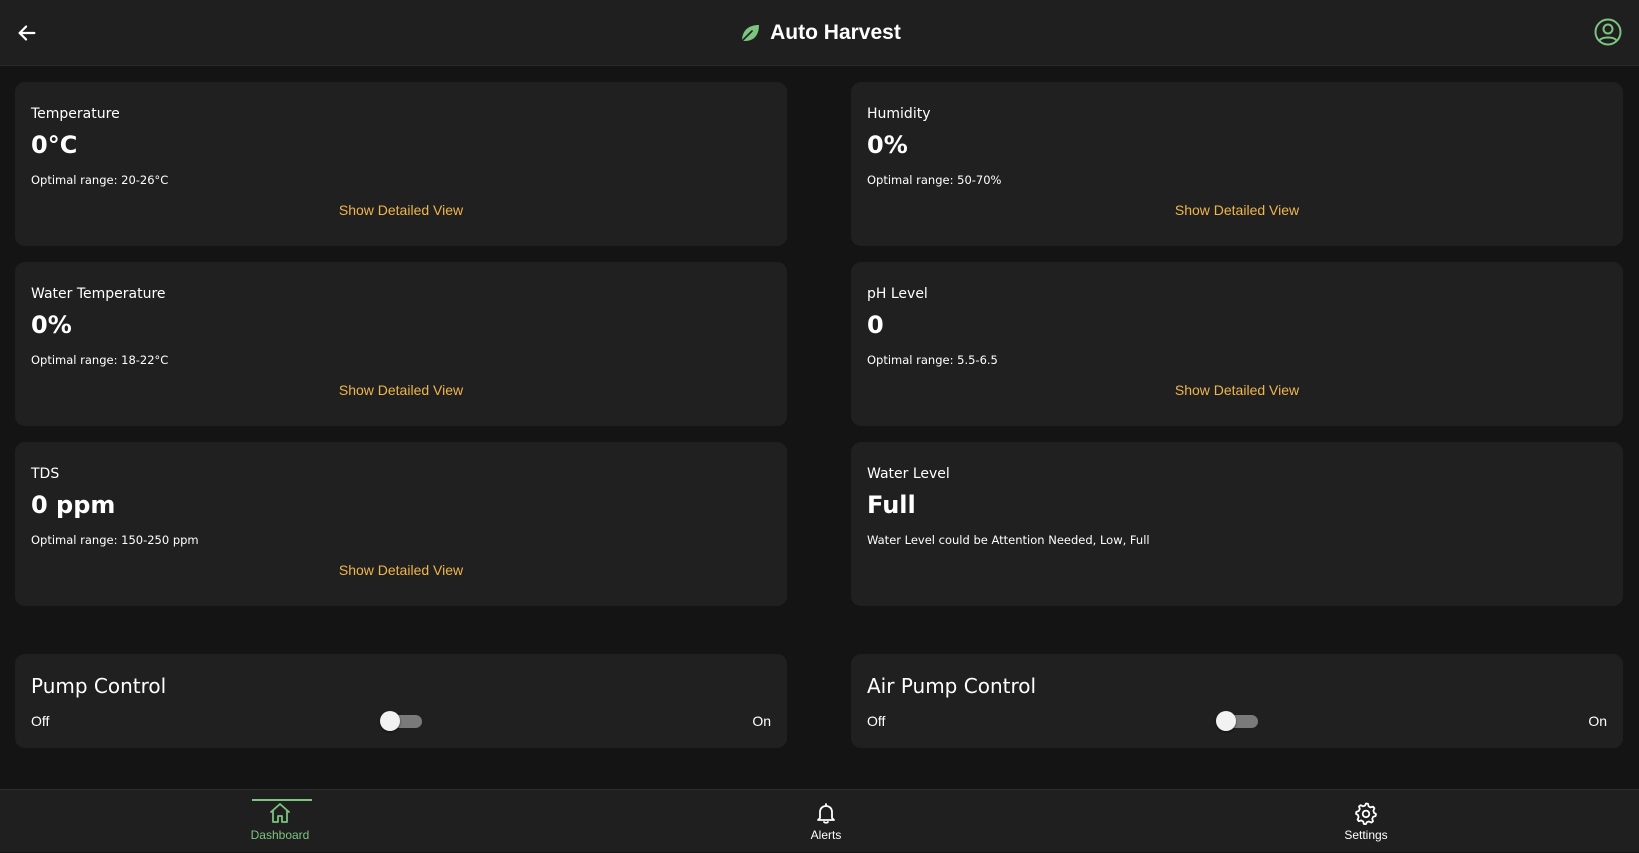 The width and height of the screenshot is (1639, 853). Describe the element at coordinates (99, 686) in the screenshot. I see `control-title: Pump Control` at that location.